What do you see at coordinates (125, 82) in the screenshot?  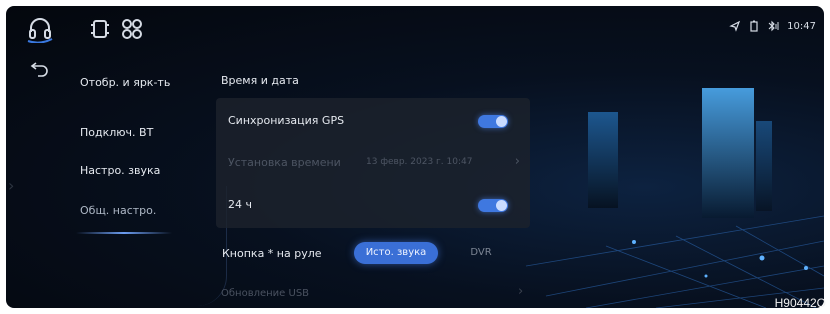 I see `sidebar-item-display: Отобр. и ярк-ть` at bounding box center [125, 82].